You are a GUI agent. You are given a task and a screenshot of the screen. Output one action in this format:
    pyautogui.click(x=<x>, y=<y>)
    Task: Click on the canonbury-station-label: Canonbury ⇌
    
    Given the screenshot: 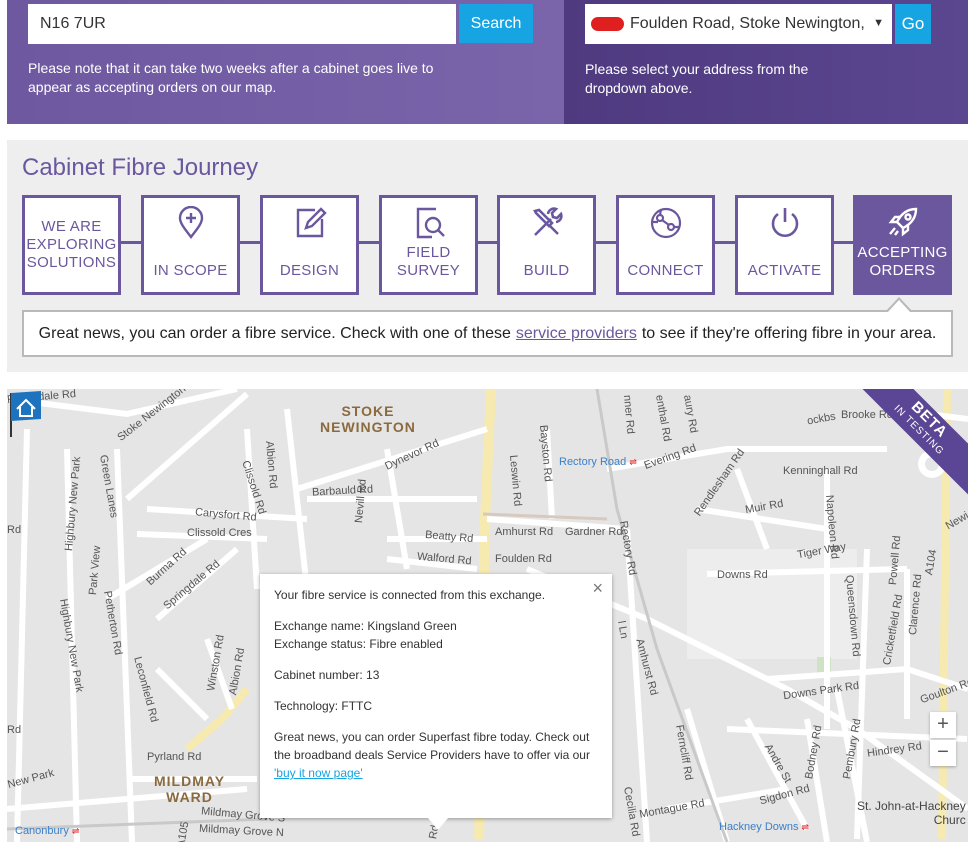 What is the action you would take?
    pyautogui.click(x=47, y=831)
    